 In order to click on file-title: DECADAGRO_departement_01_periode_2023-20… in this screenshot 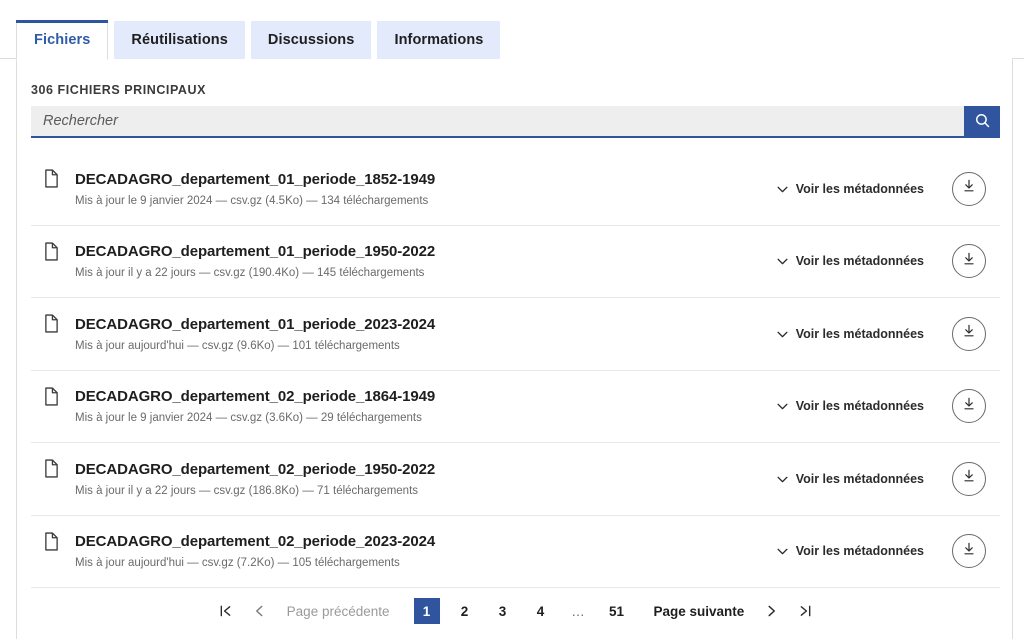, I will do `click(255, 324)`.